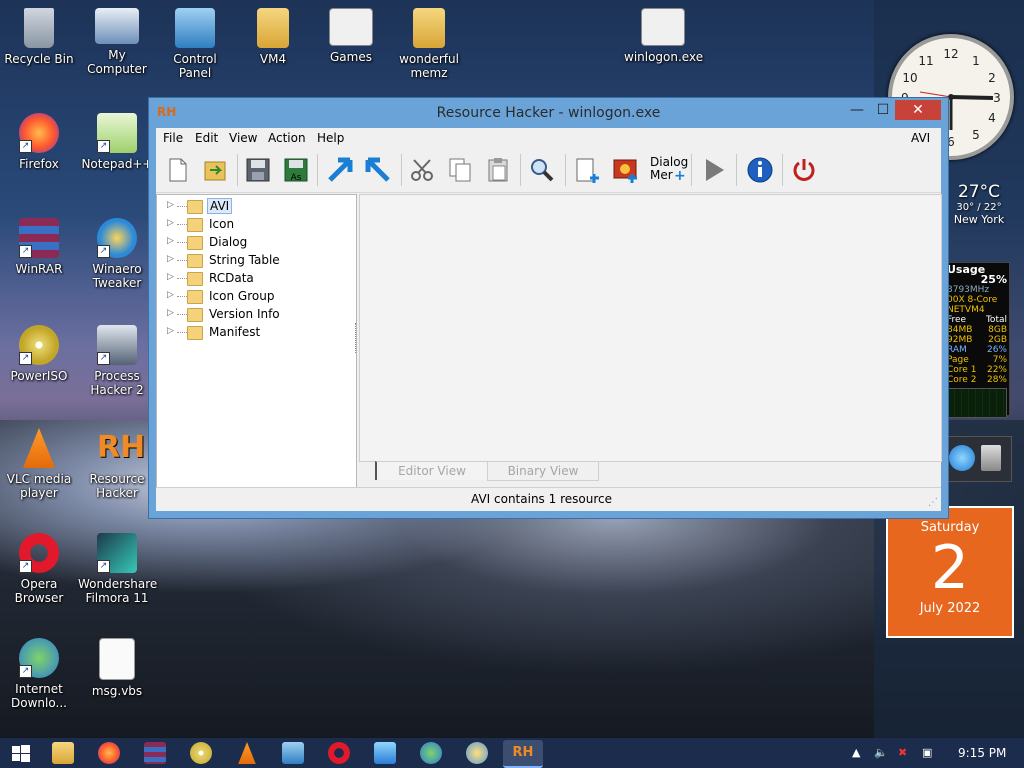 The height and width of the screenshot is (768, 1024). What do you see at coordinates (117, 42) in the screenshot?
I see `desktop-icon-my-computer: My Computer` at bounding box center [117, 42].